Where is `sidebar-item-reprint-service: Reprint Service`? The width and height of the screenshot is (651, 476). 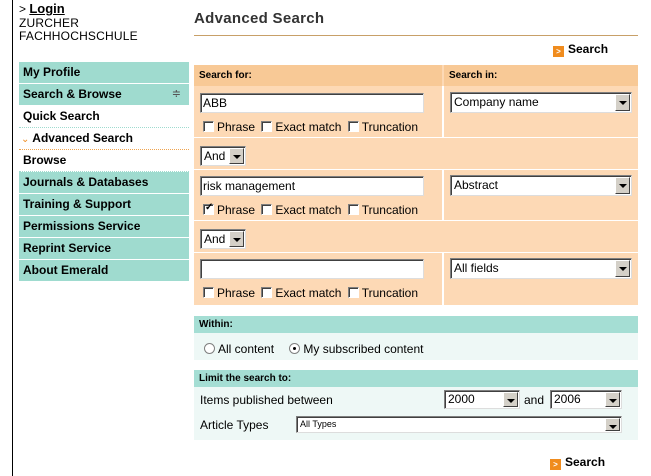 sidebar-item-reprint-service: Reprint Service is located at coordinates (104, 249).